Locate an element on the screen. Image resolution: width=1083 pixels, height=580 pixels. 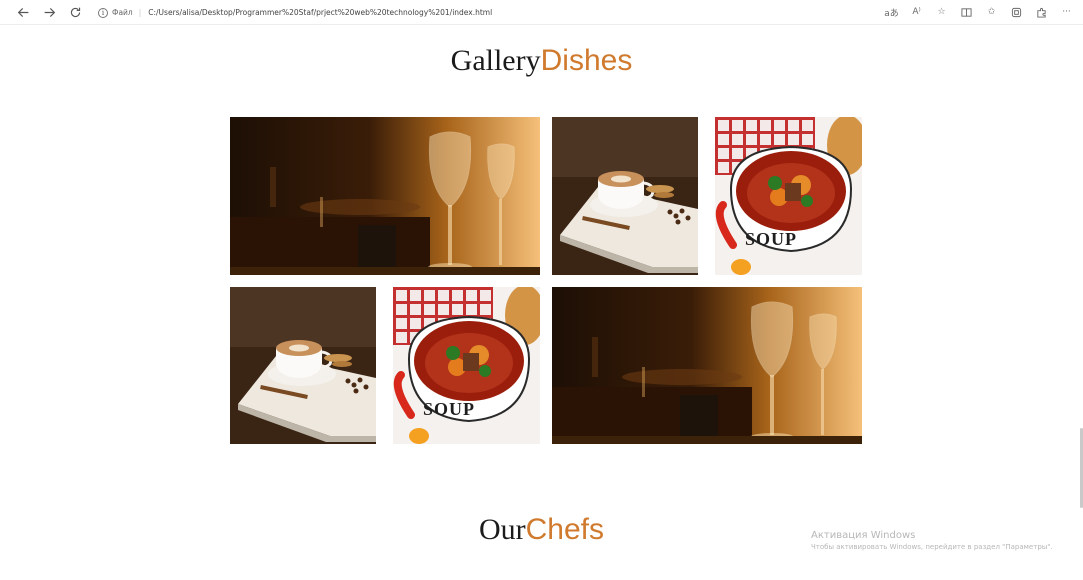
gallery-image-soup-2: SOUP is located at coordinates (466, 365).